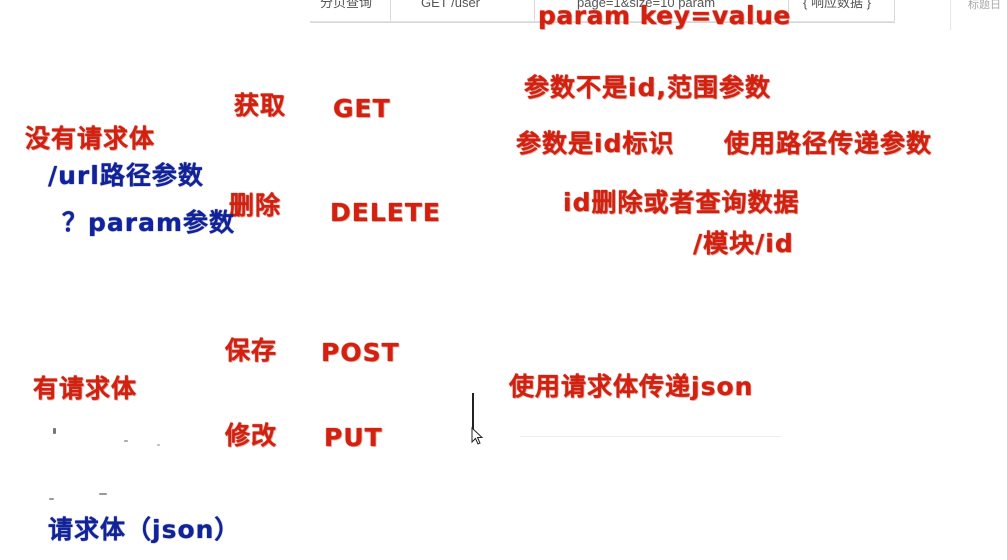  I want to click on id-delete-query-label: id删除或者查询数据, so click(681, 202).